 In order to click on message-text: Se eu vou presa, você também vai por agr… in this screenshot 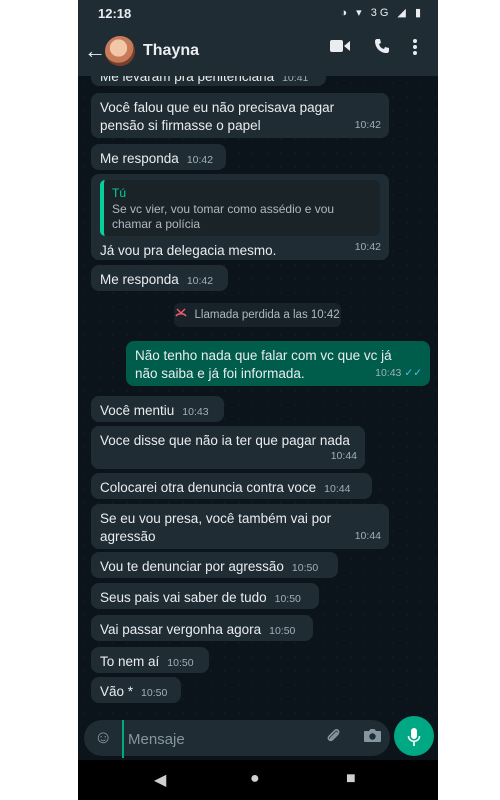, I will do `click(216, 527)`.